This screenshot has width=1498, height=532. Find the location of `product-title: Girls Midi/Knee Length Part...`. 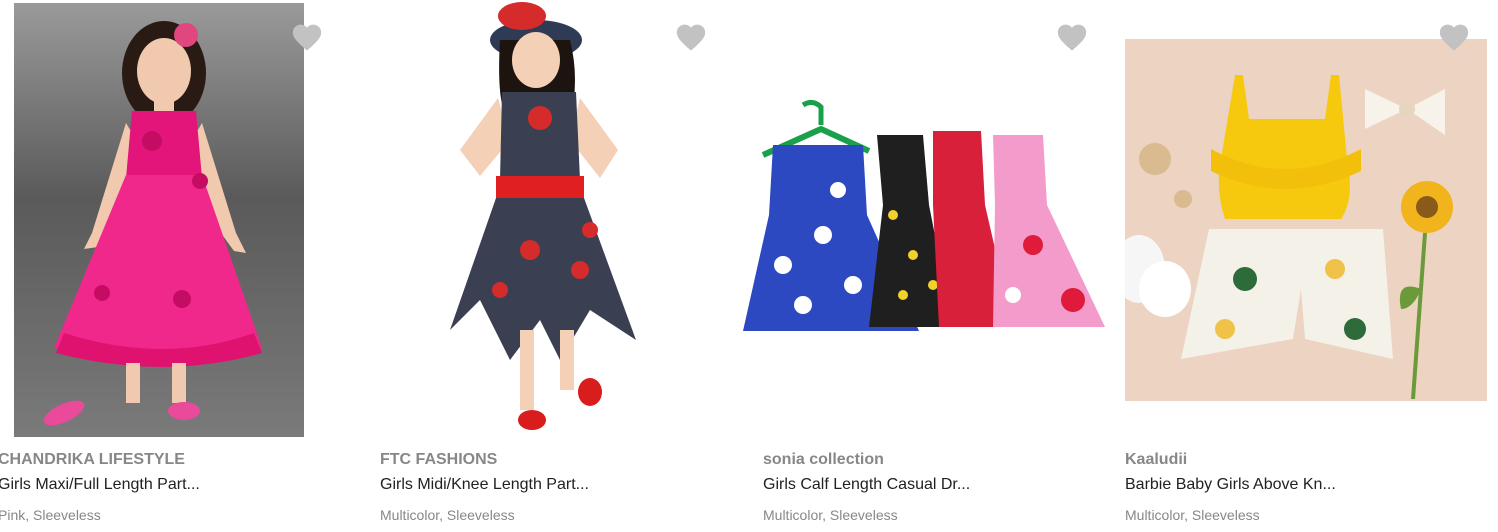

product-title: Girls Midi/Knee Length Part... is located at coordinates (484, 485).